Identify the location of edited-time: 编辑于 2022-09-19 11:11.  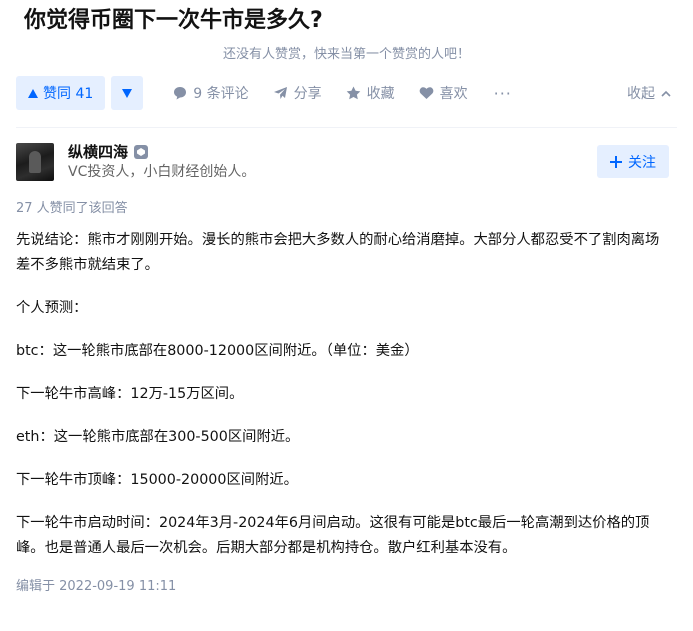
(96, 587).